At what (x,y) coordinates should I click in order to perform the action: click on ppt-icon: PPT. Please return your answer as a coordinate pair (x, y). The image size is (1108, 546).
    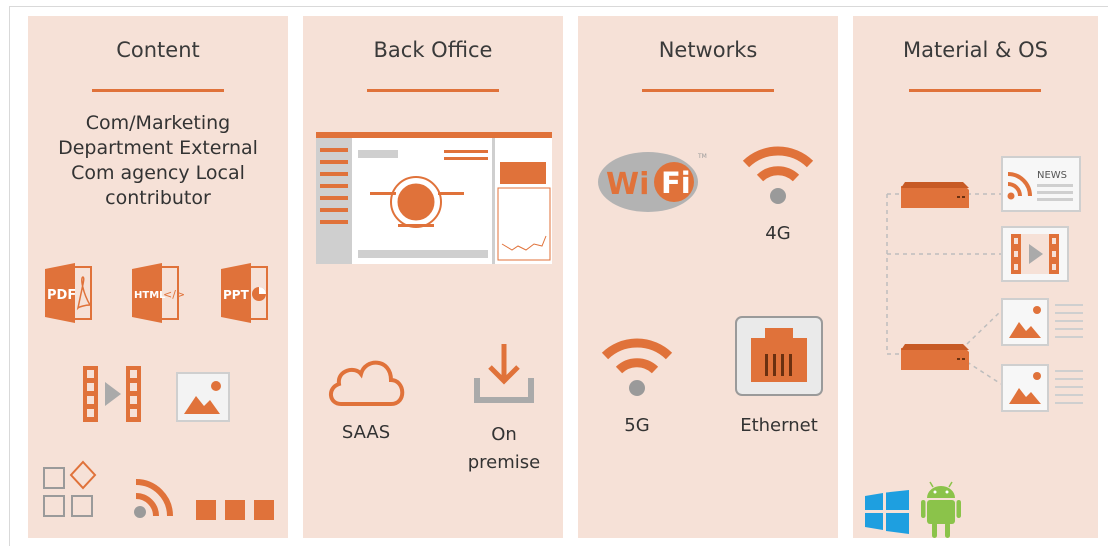
    Looking at the image, I should click on (244, 293).